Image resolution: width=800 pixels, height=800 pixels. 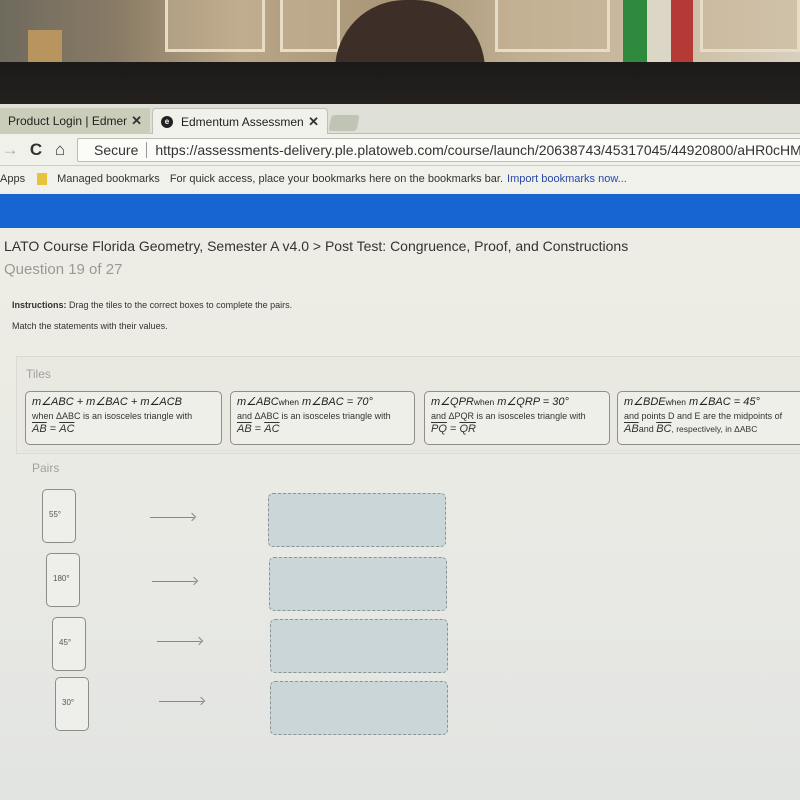 I want to click on tile-condition: and points D and E are the midpoints of, so click(x=703, y=416).